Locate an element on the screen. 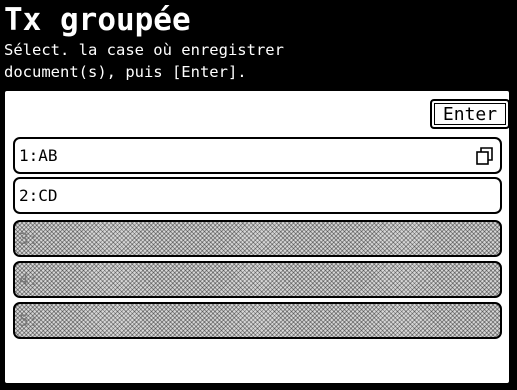 This screenshot has width=517, height=390. box-label-1: 1:AB is located at coordinates (38, 155).